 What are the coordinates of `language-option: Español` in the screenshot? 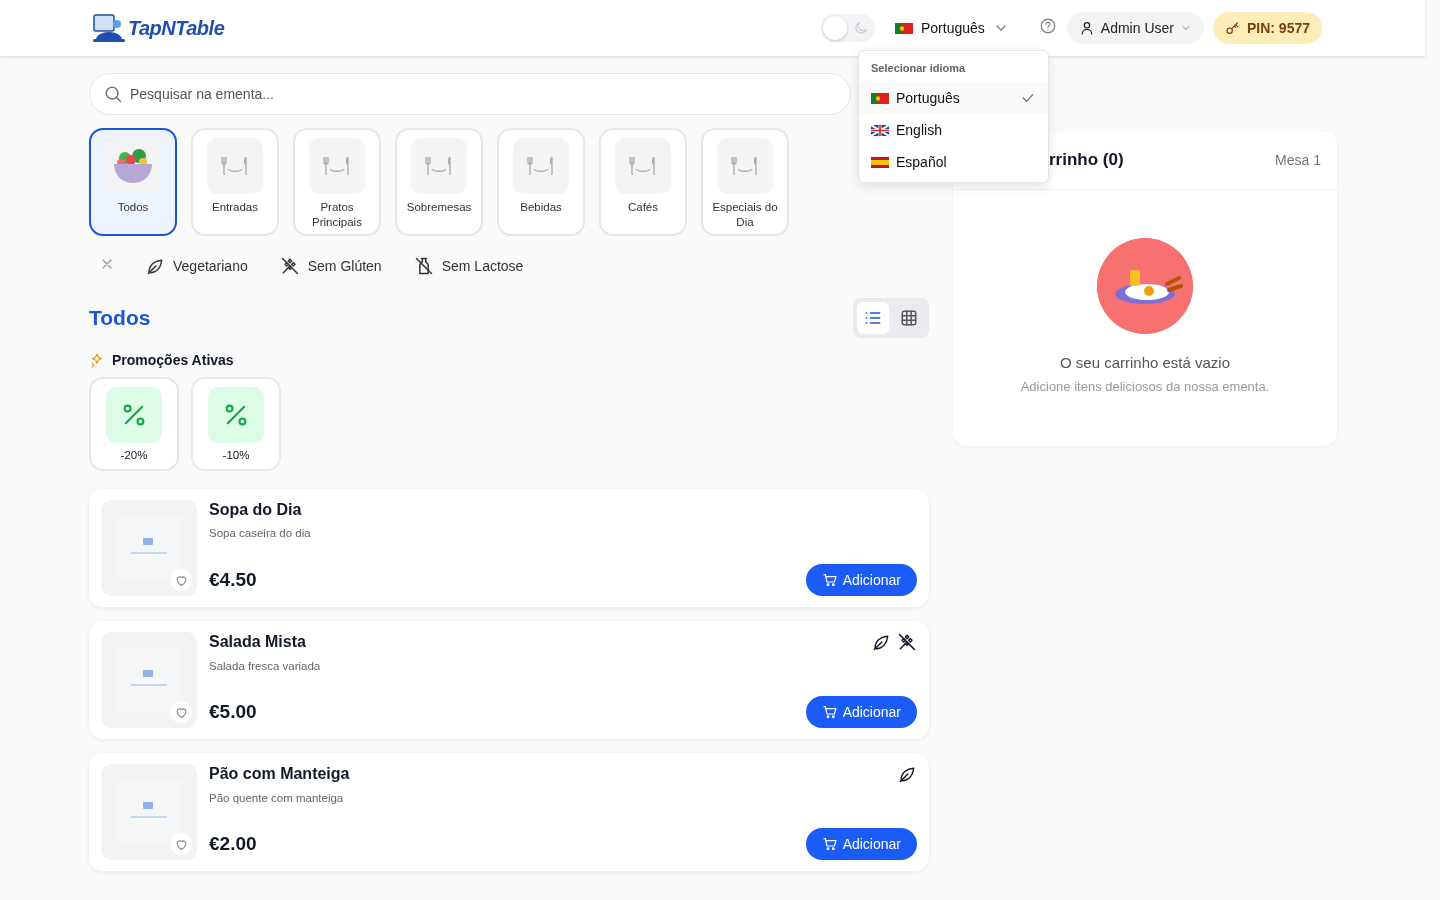 It's located at (953, 162).